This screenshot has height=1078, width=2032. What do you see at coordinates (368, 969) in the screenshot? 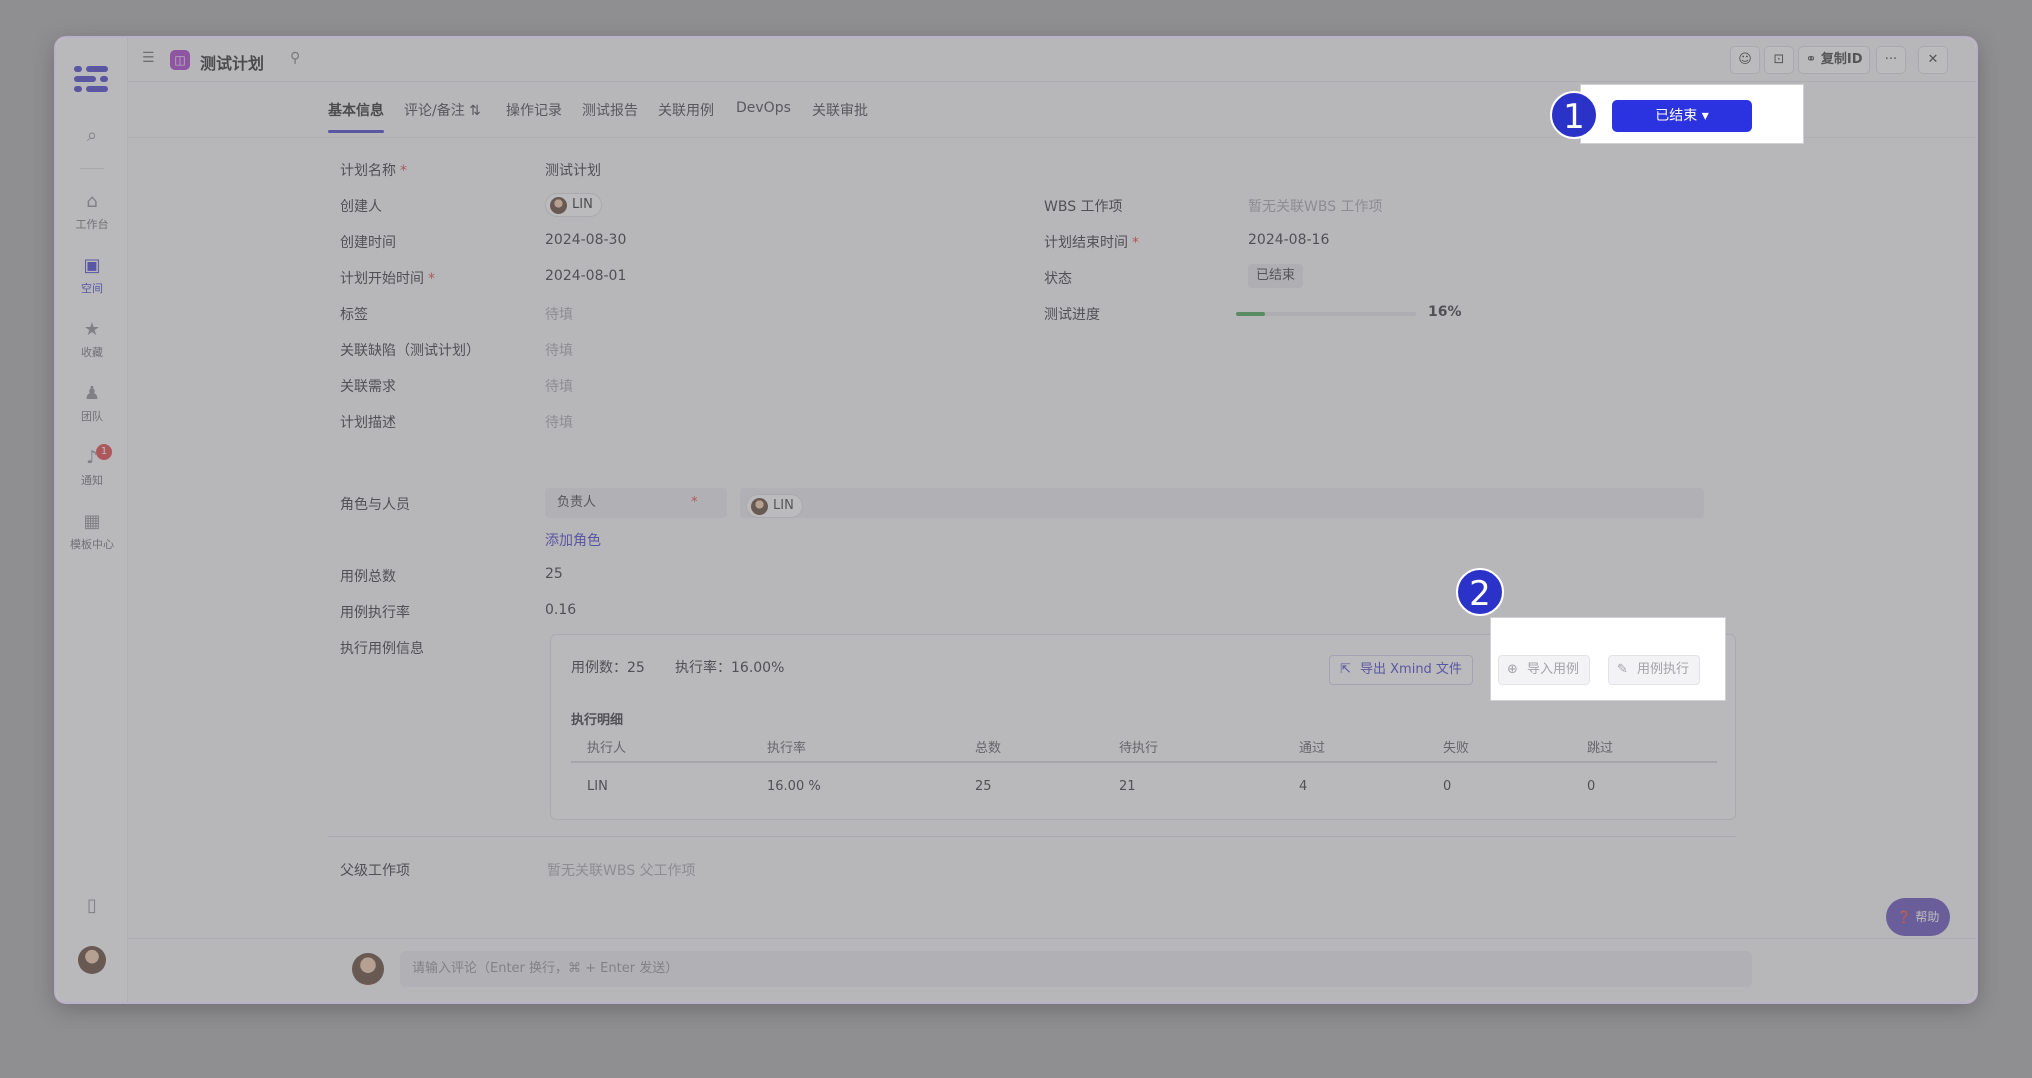
I see `comment-avatar` at bounding box center [368, 969].